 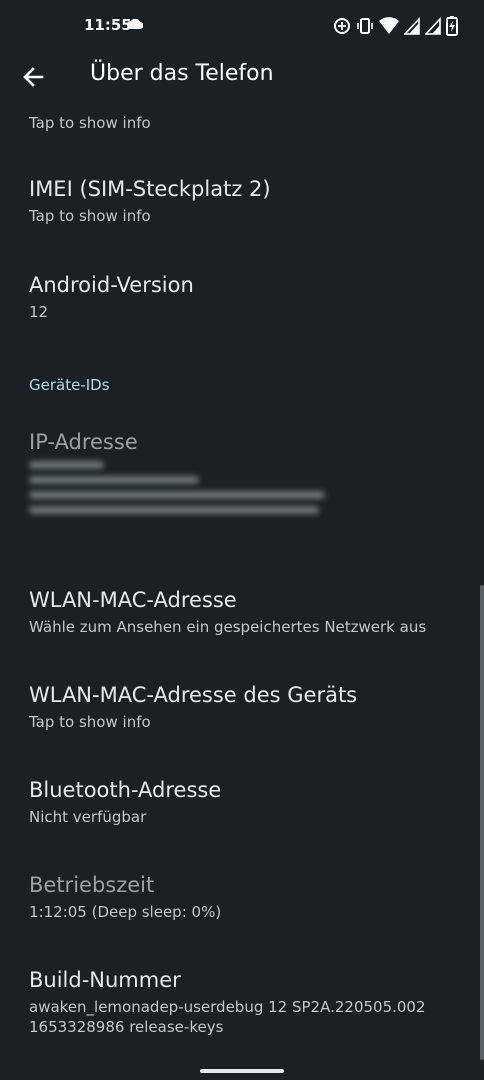 I want to click on signal-icon, so click(x=412, y=26).